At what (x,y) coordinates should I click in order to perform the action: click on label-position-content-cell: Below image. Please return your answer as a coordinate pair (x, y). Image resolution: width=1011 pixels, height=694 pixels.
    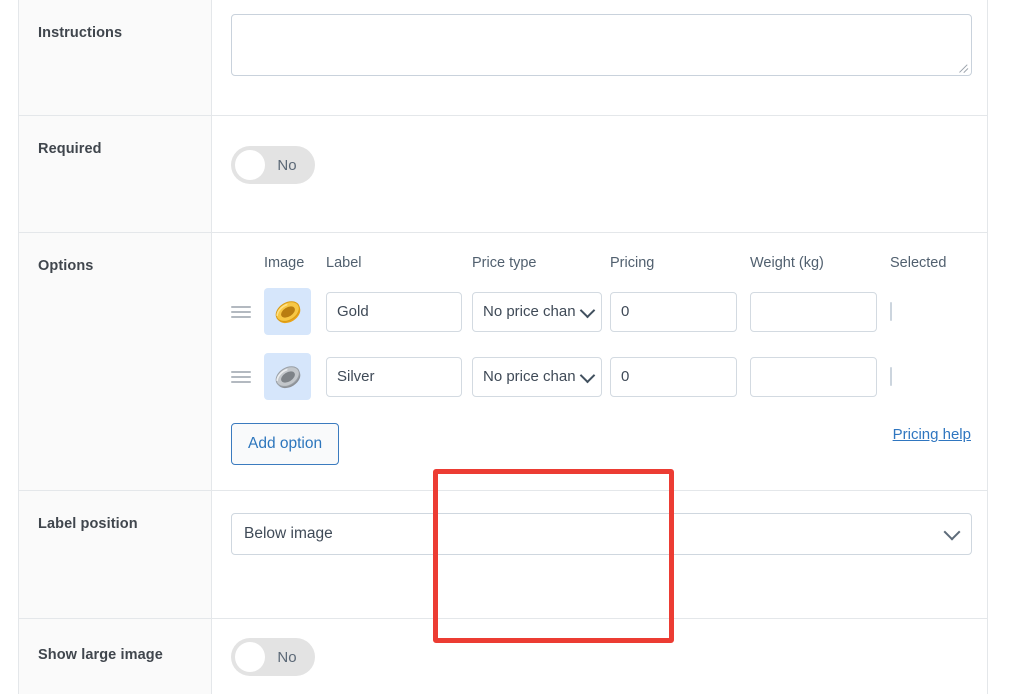
    Looking at the image, I should click on (599, 554).